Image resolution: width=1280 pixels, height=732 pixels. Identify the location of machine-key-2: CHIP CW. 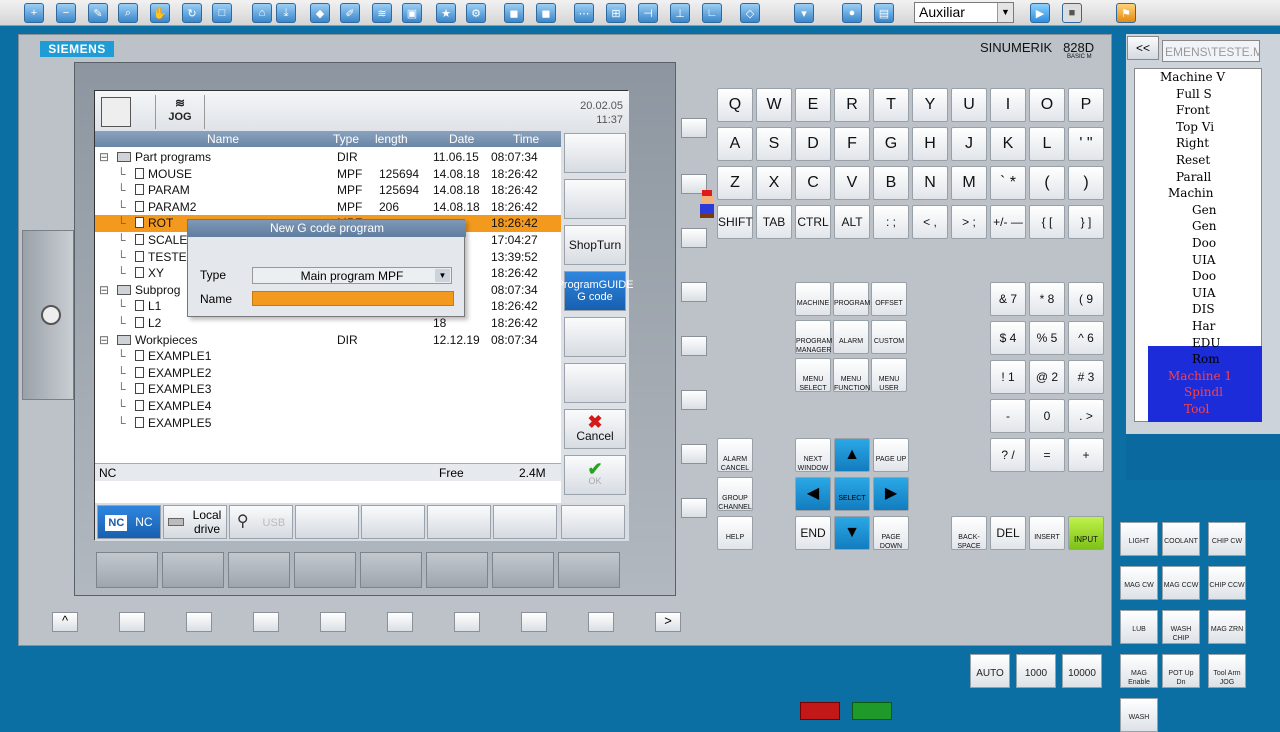
(1227, 539).